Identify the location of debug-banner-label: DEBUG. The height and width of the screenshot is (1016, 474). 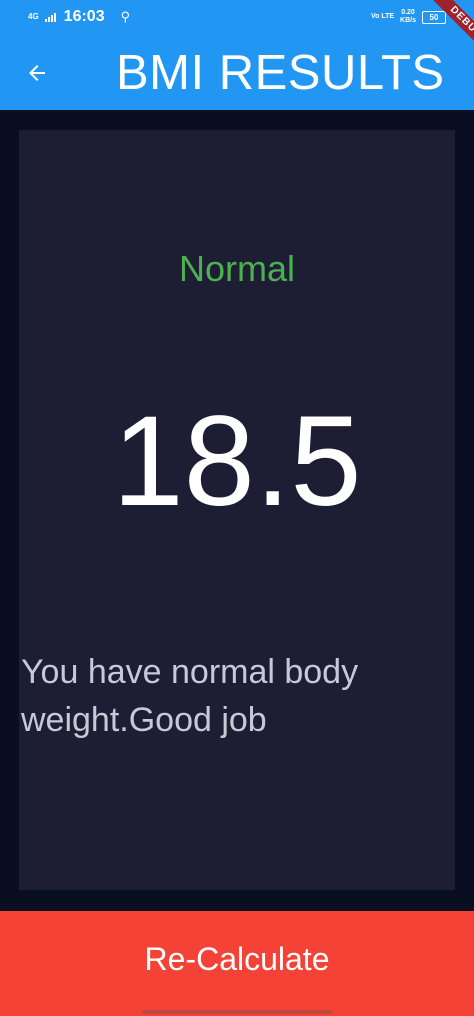
(446, 35).